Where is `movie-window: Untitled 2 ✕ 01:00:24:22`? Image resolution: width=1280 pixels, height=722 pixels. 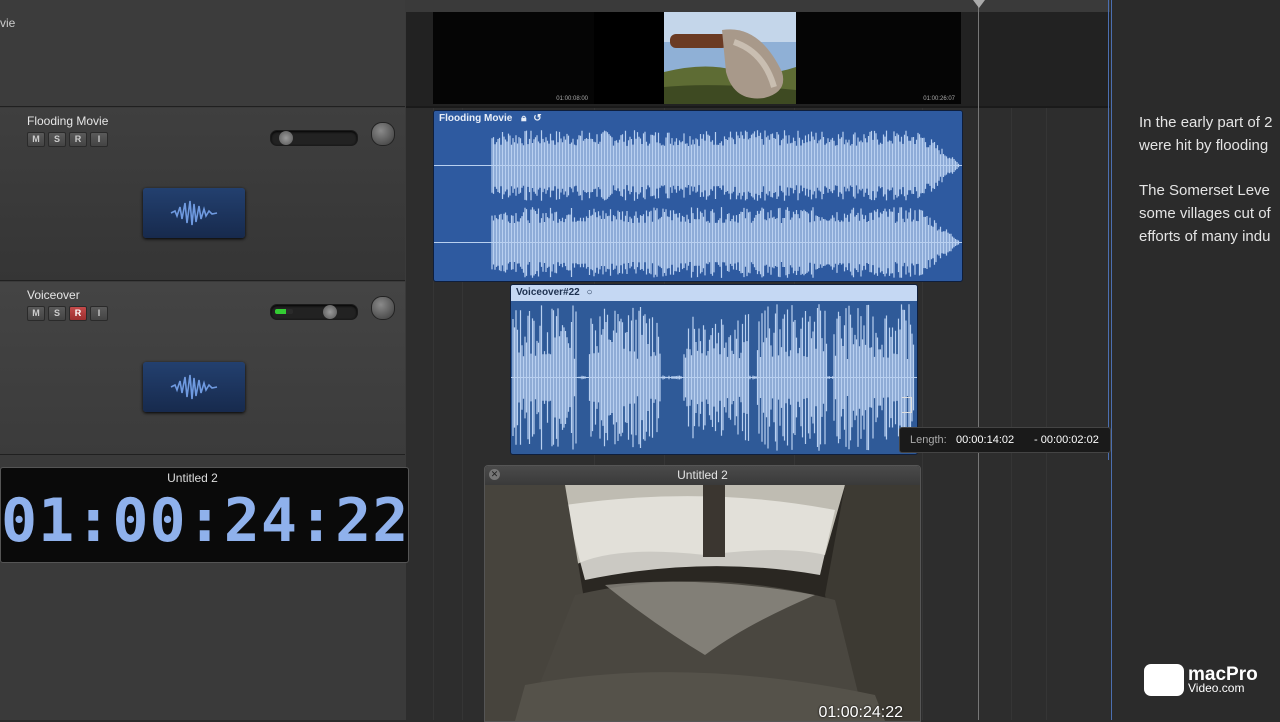 movie-window: Untitled 2 ✕ 01:00:24:22 is located at coordinates (702, 593).